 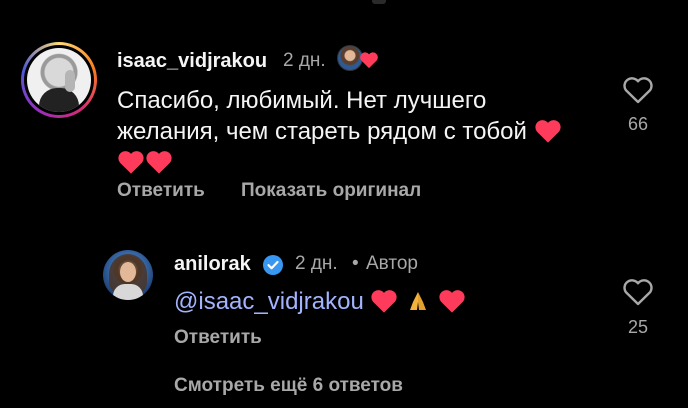 I want to click on reply-reply-button: Ответить, so click(x=218, y=338).